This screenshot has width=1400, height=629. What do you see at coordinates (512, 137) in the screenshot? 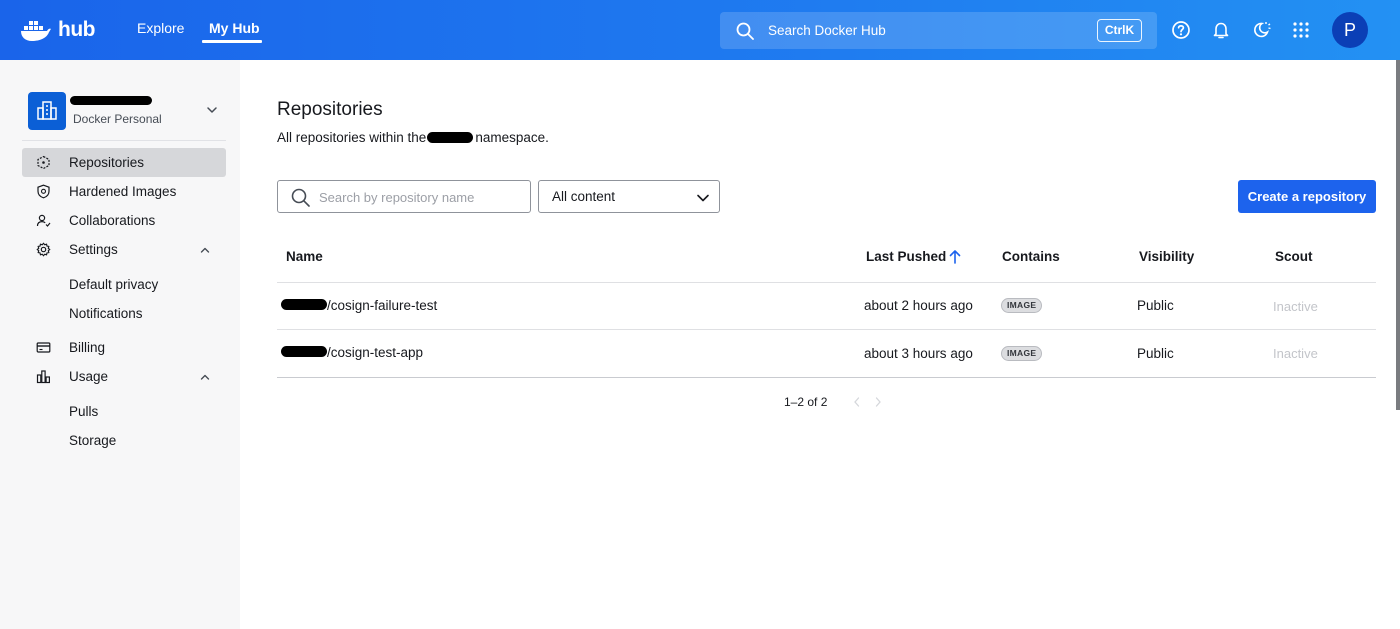
I see `subtitle-text-after: namespace.` at bounding box center [512, 137].